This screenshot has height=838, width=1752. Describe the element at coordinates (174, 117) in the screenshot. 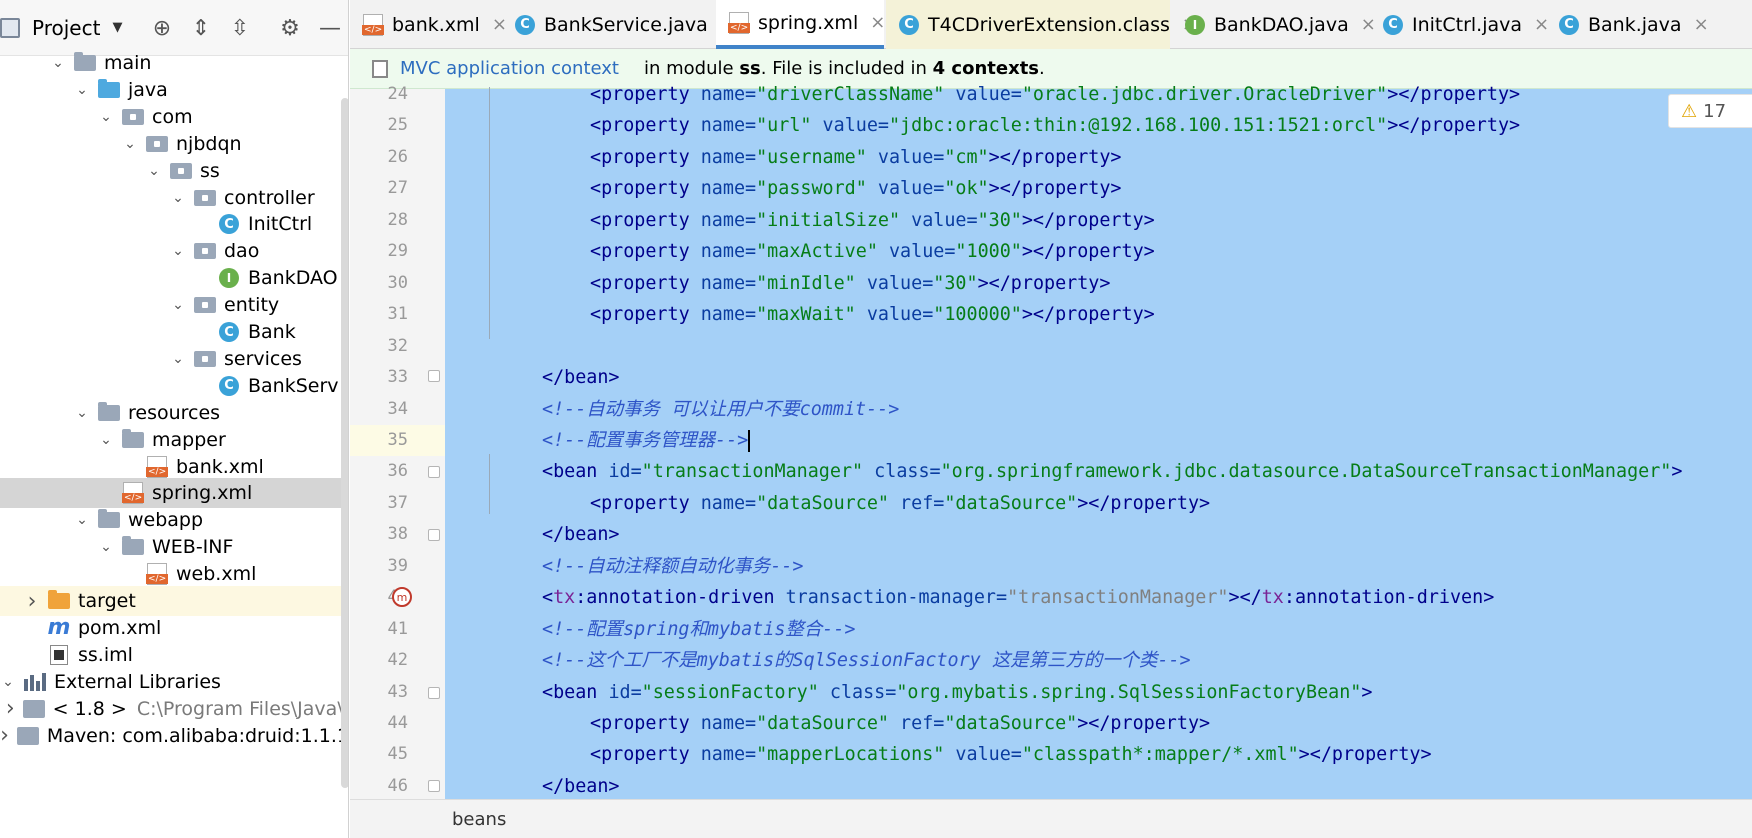

I see `tree-item: ⌄ com` at that location.